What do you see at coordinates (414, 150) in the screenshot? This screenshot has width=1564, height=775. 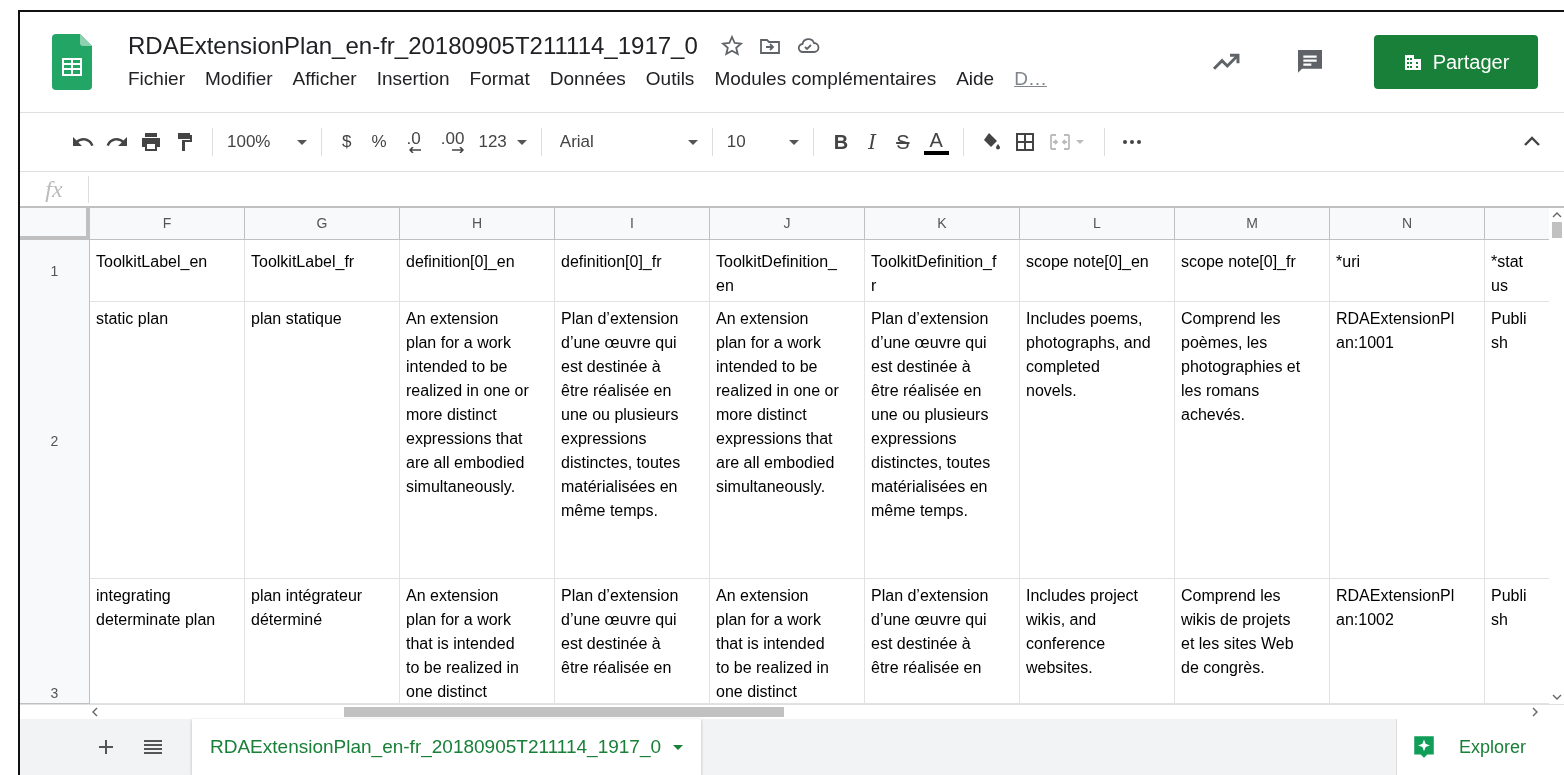 I see `arrow-left-icon` at bounding box center [414, 150].